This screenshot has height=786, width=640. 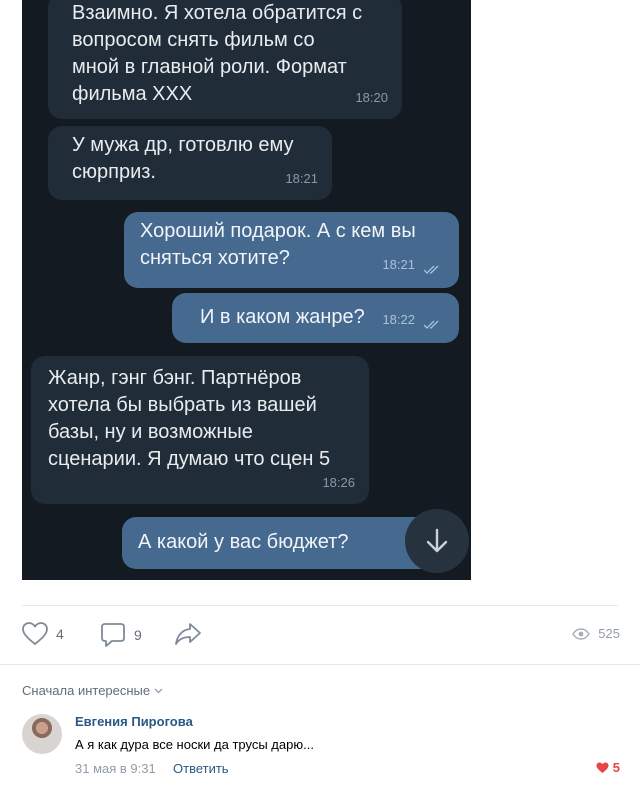 I want to click on message-time: 18:20, so click(x=371, y=97).